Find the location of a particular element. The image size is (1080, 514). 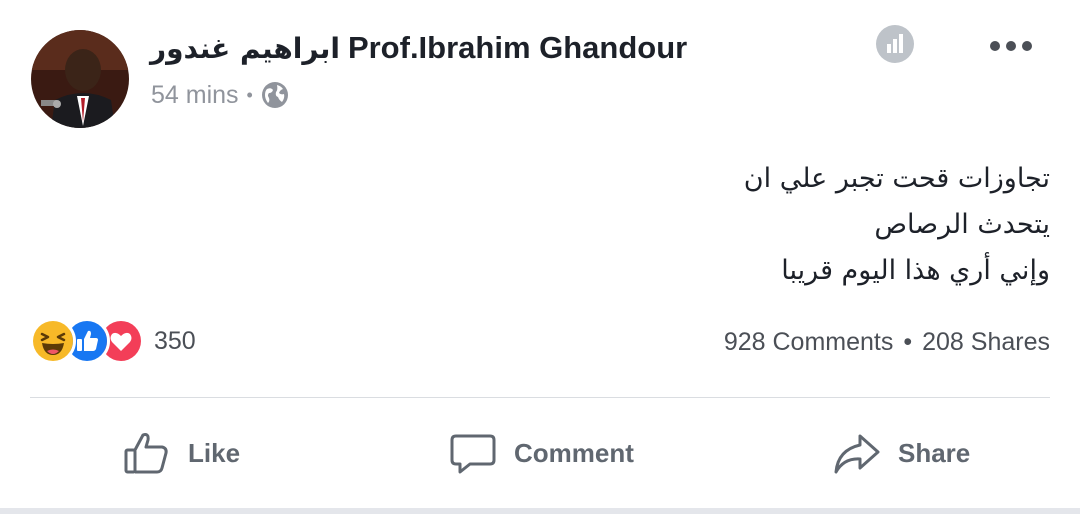

post-meta: 54 mins • is located at coordinates (220, 95).